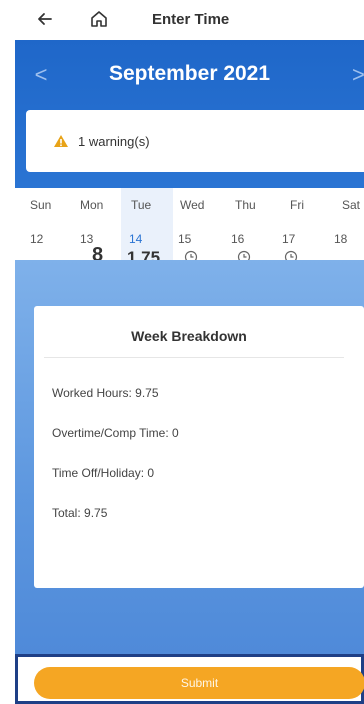  Describe the element at coordinates (189, 336) in the screenshot. I see `breakdown-title: Week Breakdown` at that location.